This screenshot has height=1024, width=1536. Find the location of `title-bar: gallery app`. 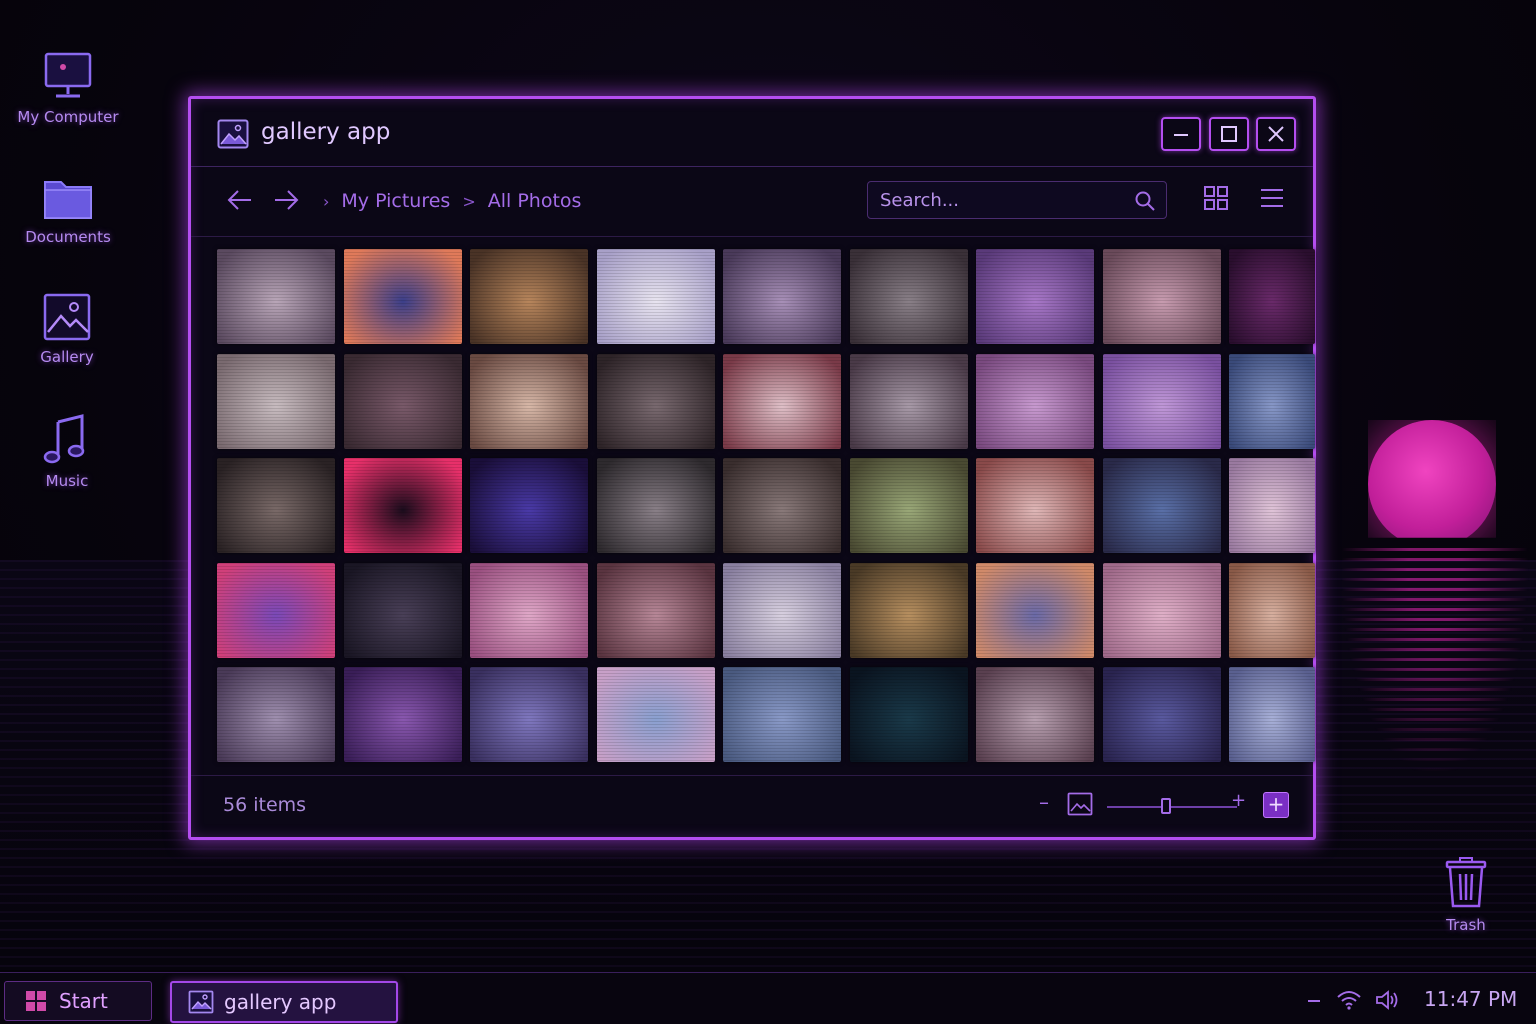

title-bar: gallery app is located at coordinates (752, 133).